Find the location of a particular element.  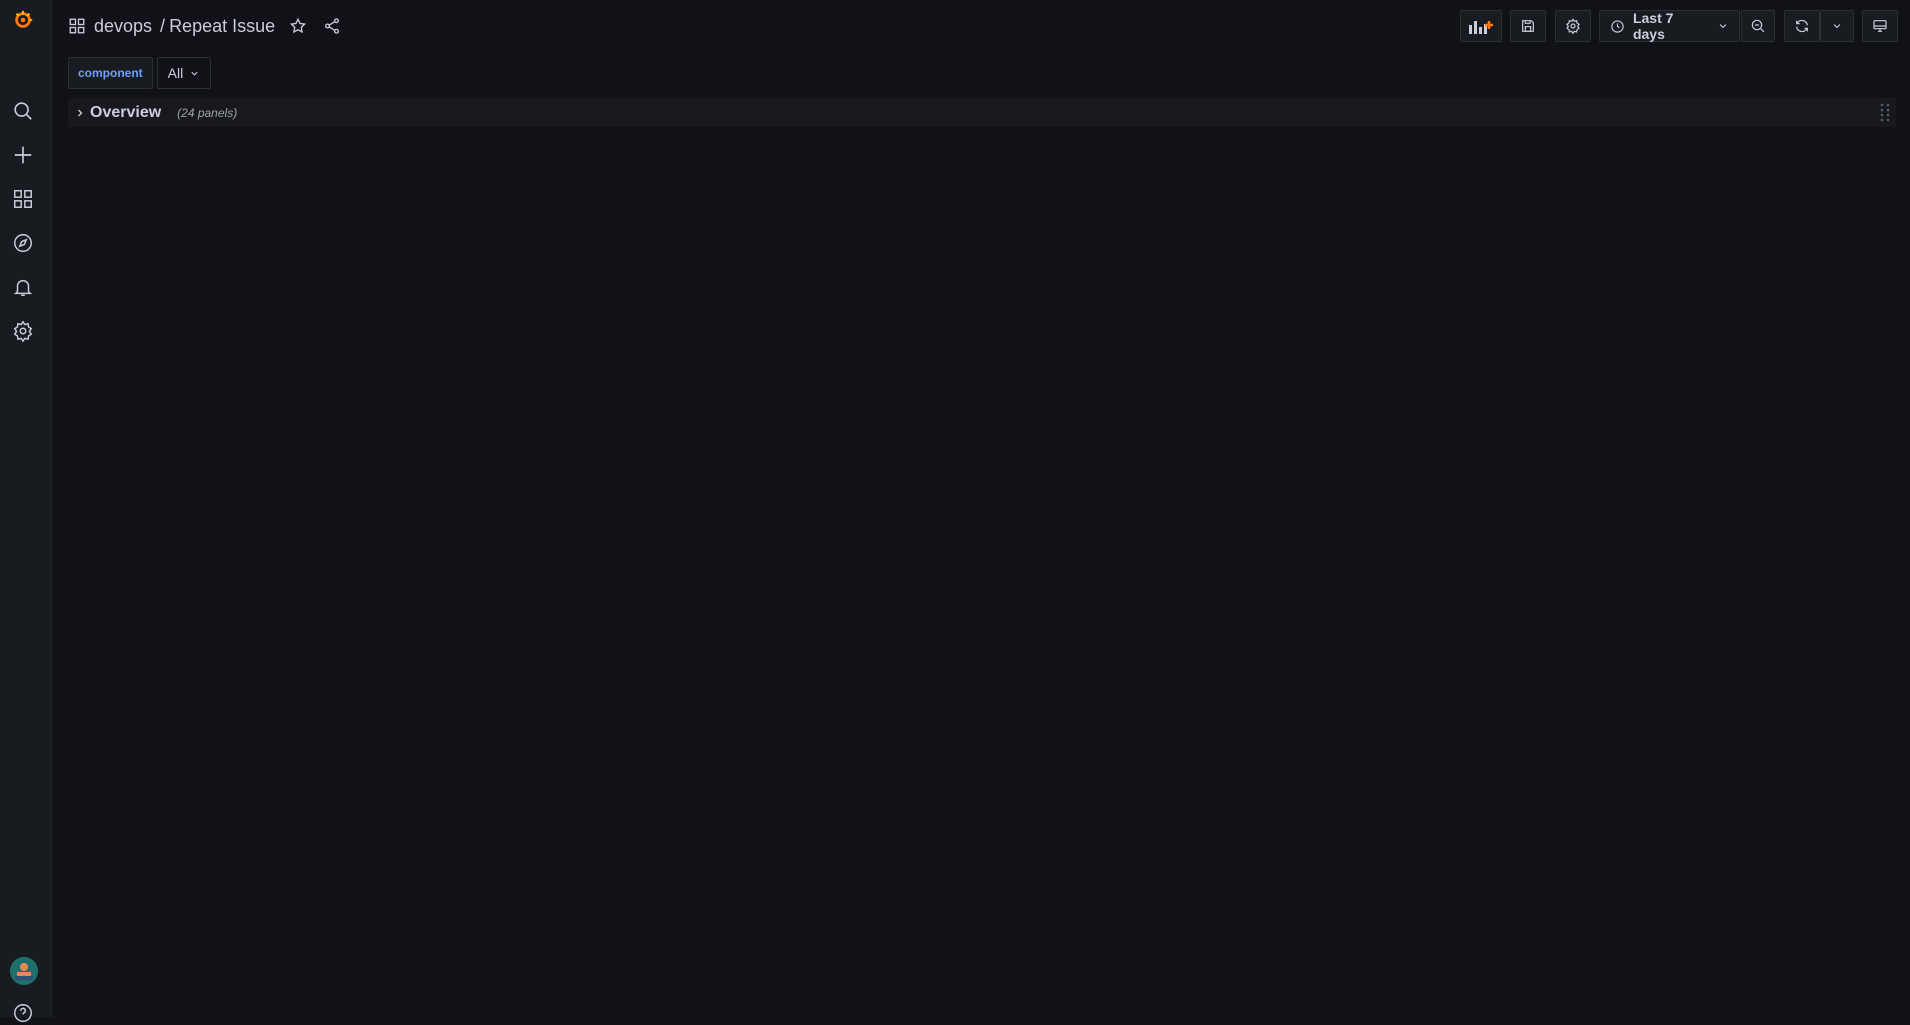

grafana-logo-icon is located at coordinates (23, 20).